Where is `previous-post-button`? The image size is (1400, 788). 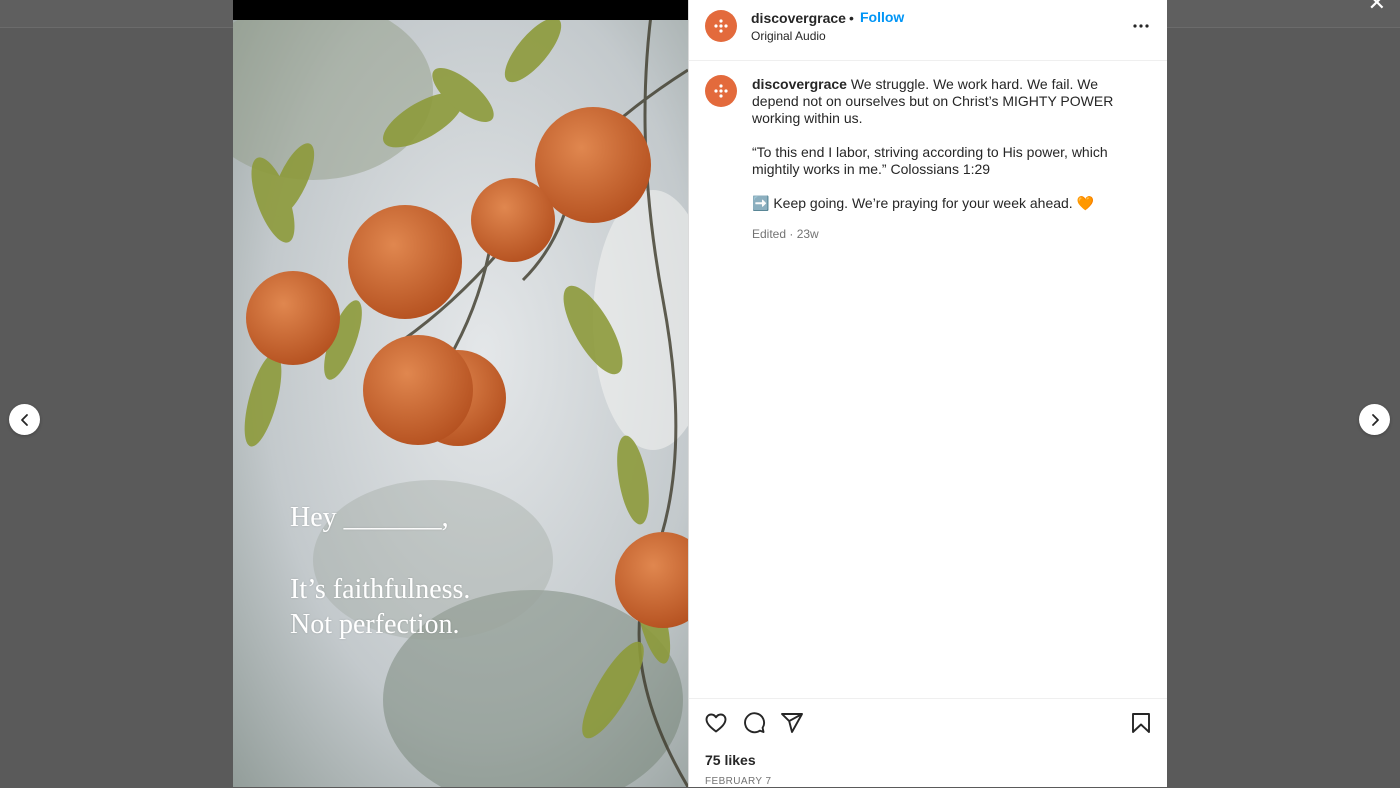 previous-post-button is located at coordinates (24, 419).